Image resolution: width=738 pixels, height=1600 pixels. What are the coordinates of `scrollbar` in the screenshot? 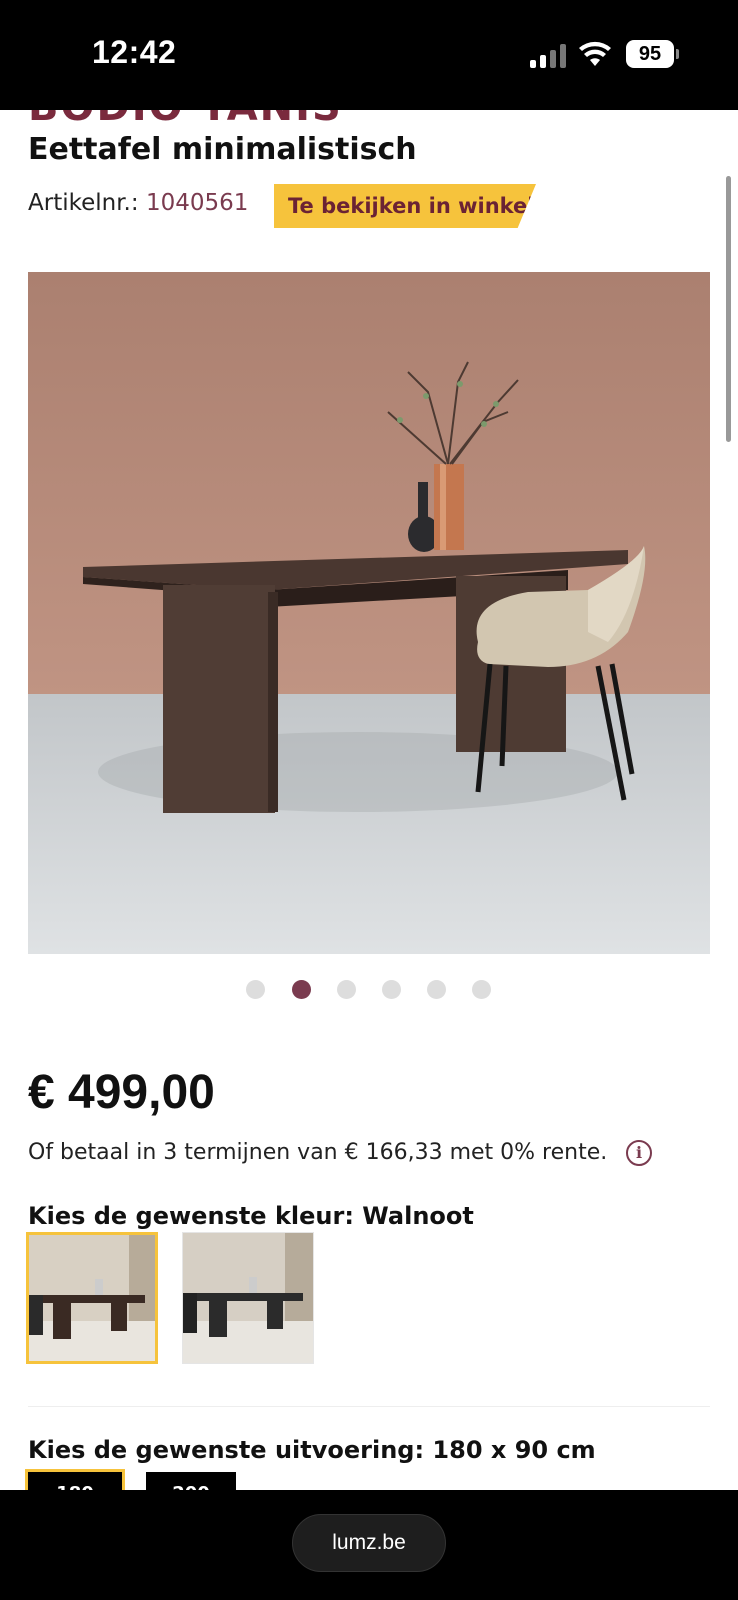 It's located at (728, 309).